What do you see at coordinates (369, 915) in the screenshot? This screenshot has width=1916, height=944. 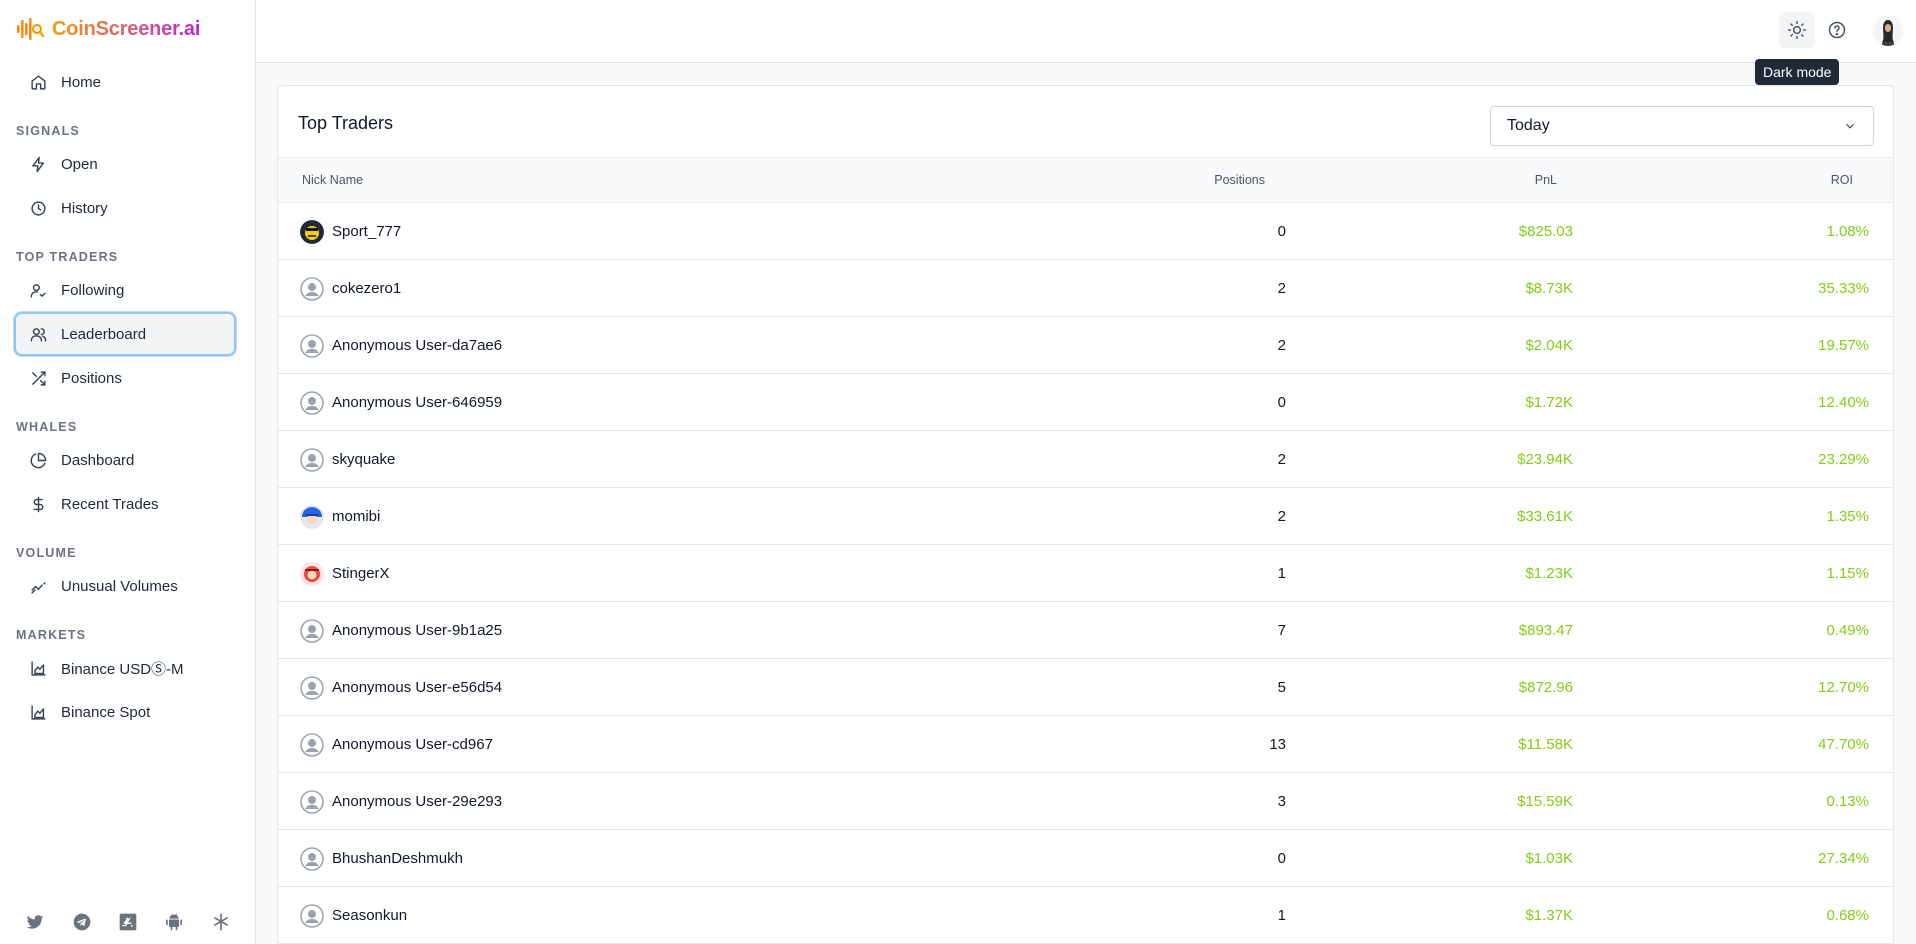 I see `trader-name: Seasonkun` at bounding box center [369, 915].